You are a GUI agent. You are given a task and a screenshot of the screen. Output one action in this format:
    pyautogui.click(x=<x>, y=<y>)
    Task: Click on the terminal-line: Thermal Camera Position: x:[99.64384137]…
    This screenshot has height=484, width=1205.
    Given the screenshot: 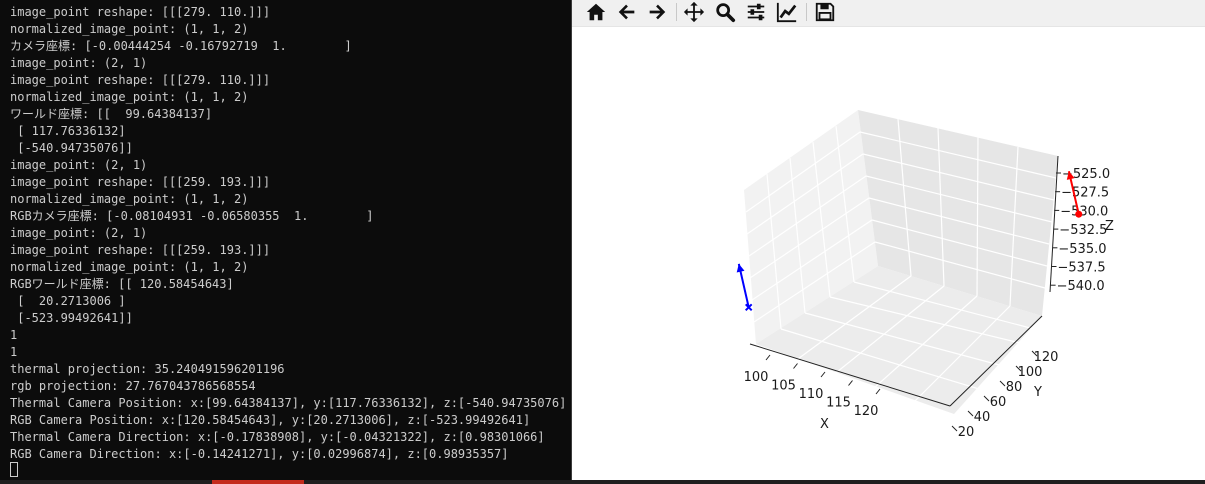 What is the action you would take?
    pyautogui.click(x=288, y=403)
    